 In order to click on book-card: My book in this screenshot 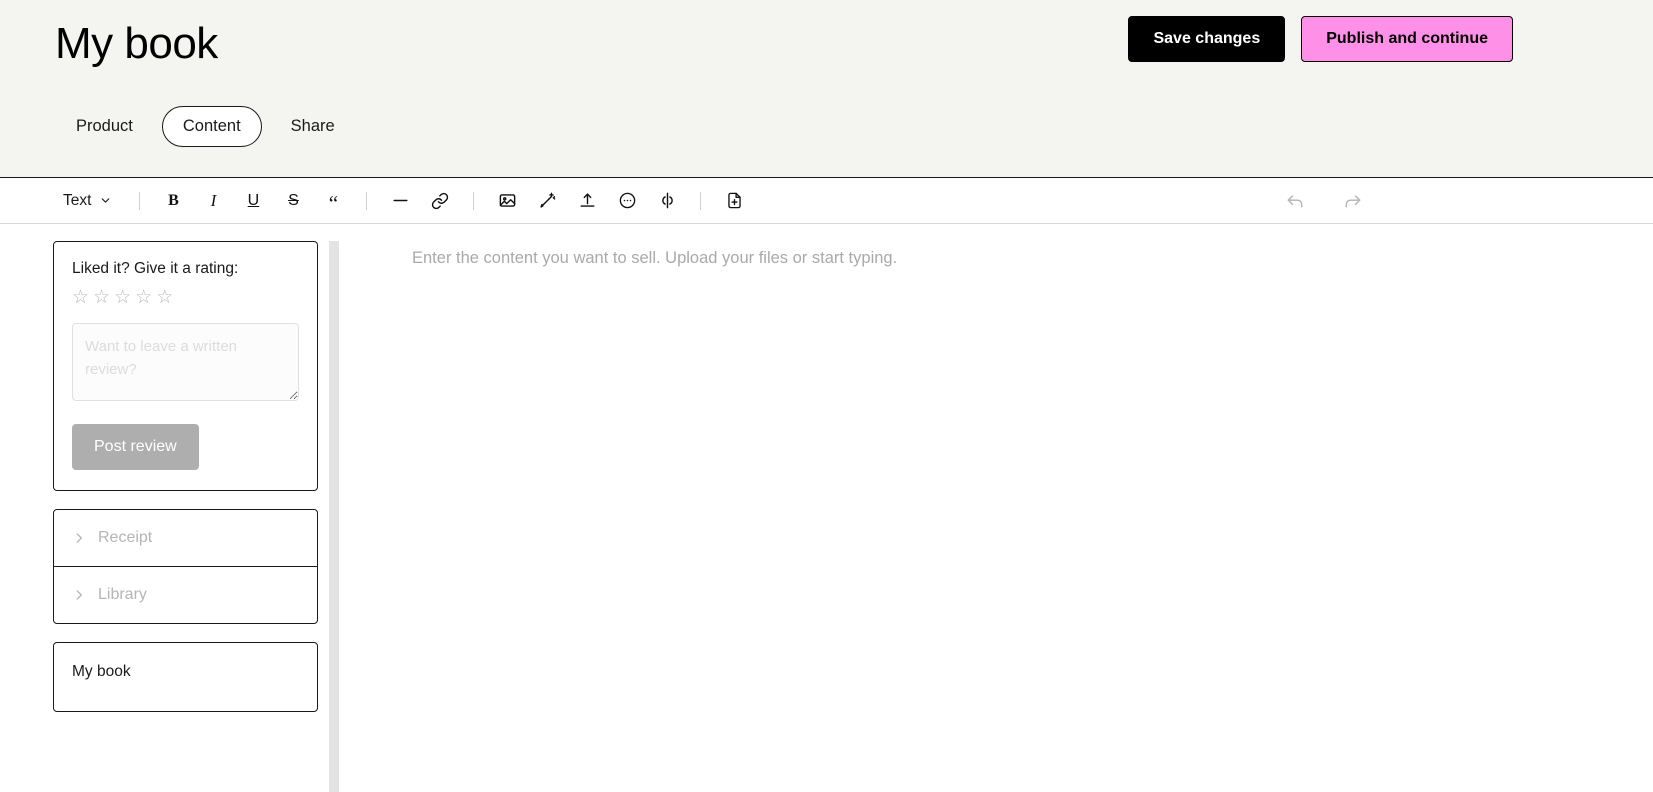, I will do `click(185, 676)`.